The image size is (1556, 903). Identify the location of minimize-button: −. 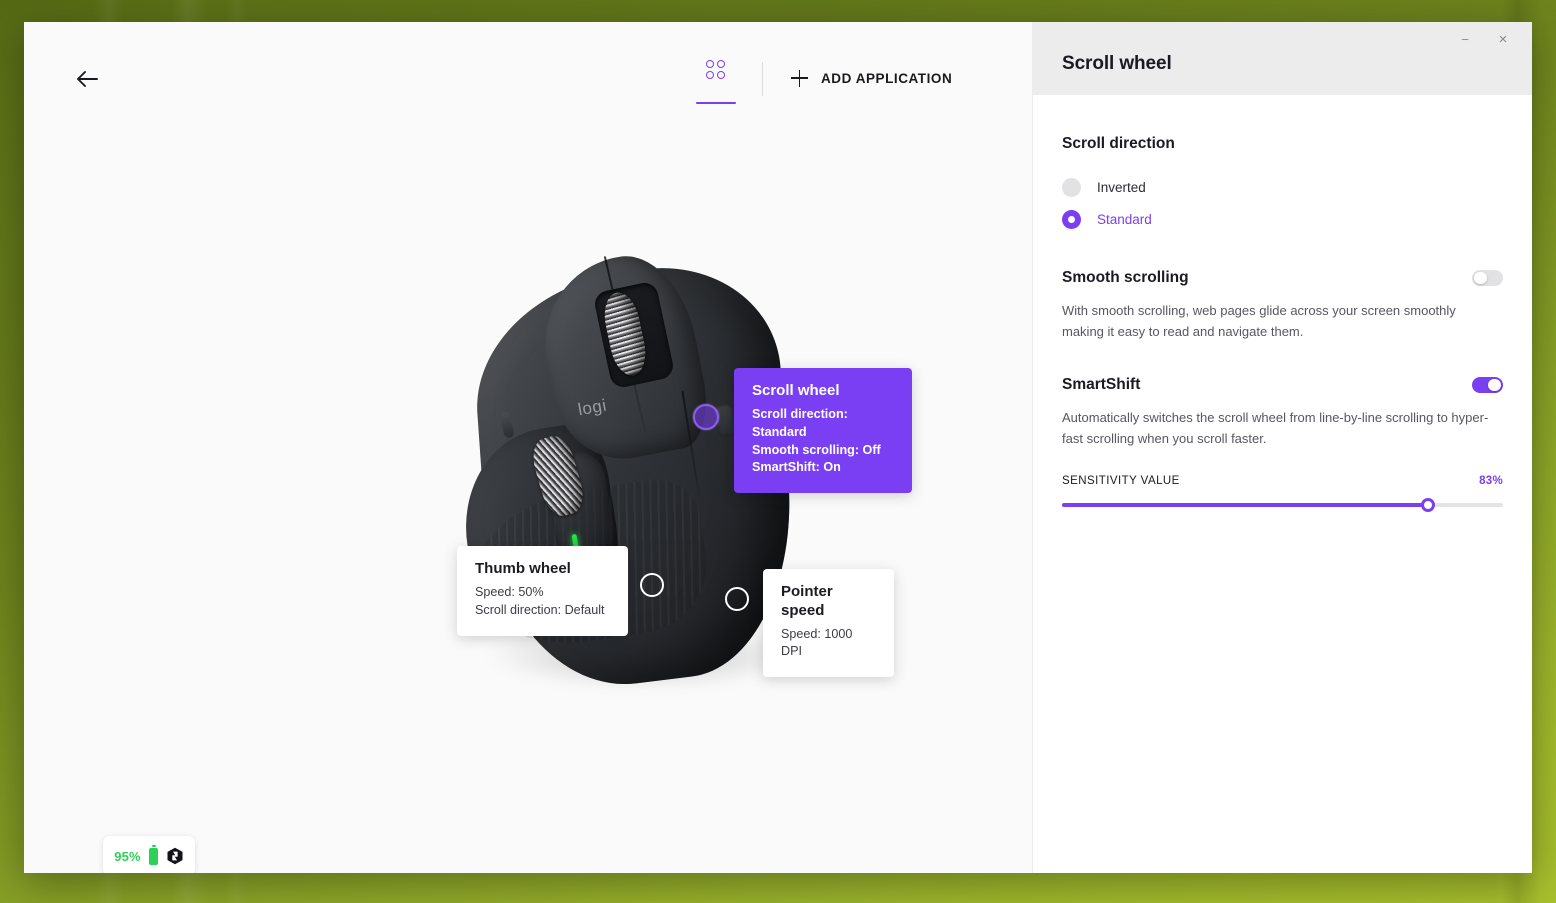
(1465, 39).